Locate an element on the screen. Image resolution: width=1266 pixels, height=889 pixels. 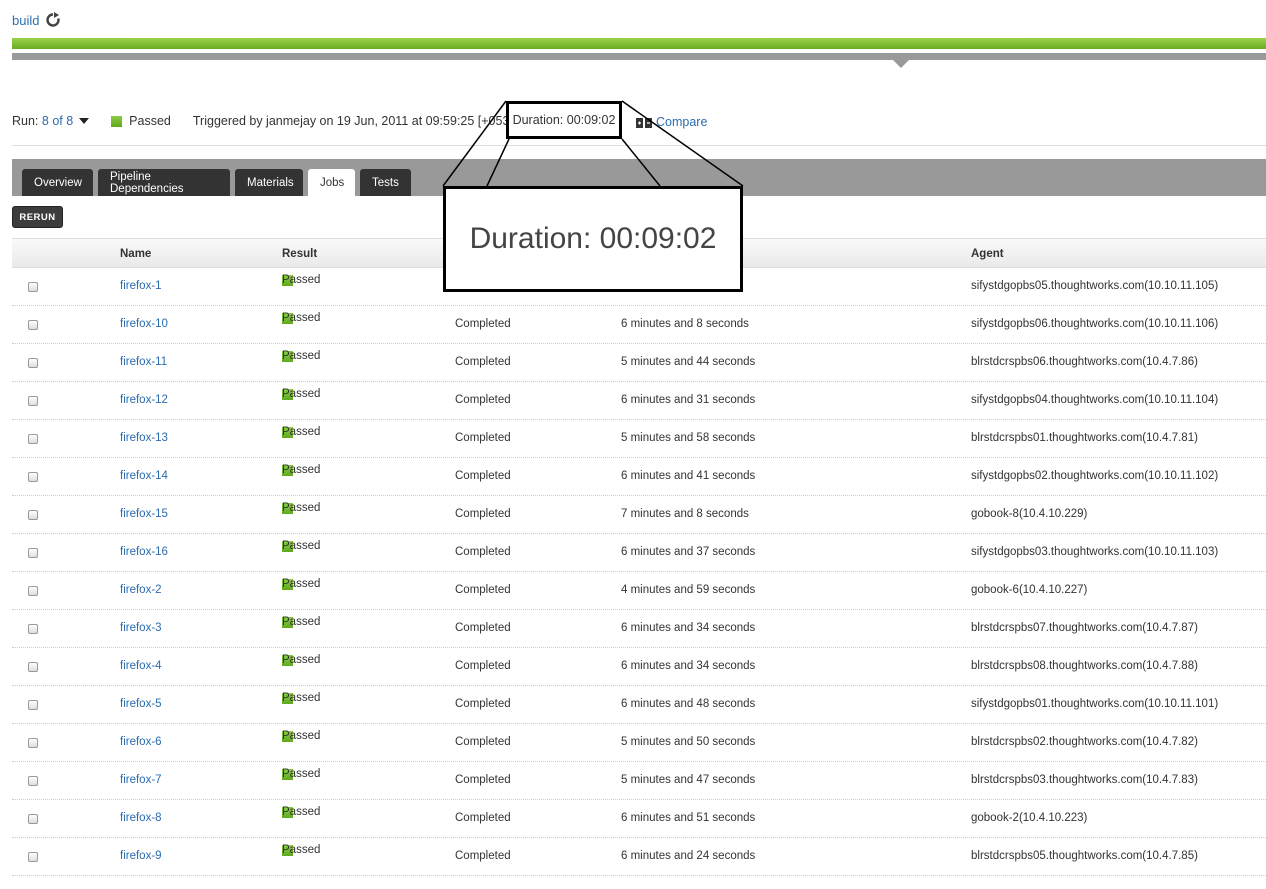
tab-materials: Materials is located at coordinates (269, 182).